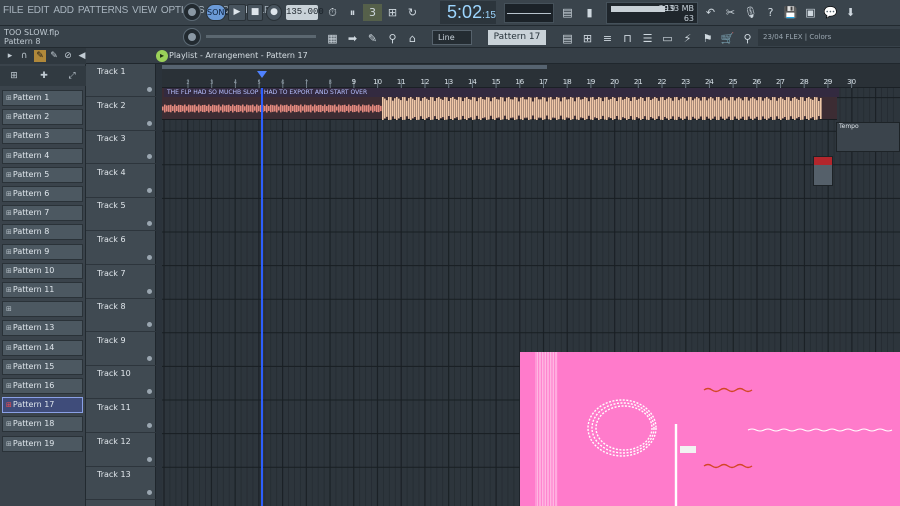 This screenshot has height=506, width=900. What do you see at coordinates (305, 12) in the screenshot?
I see `tempo-display: 135.000` at bounding box center [305, 12].